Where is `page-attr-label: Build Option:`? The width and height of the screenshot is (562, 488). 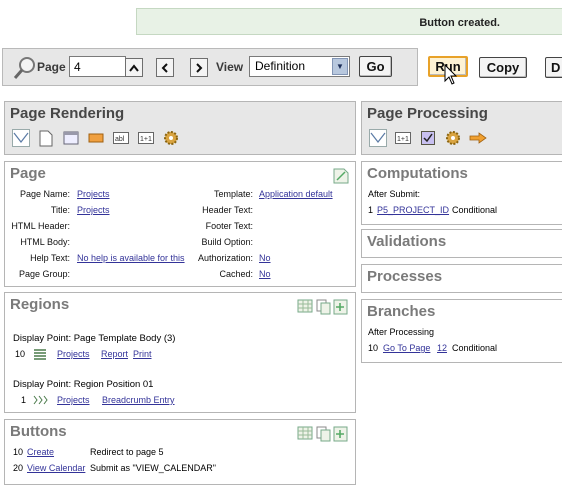
page-attr-label: Build Option: is located at coordinates (227, 242).